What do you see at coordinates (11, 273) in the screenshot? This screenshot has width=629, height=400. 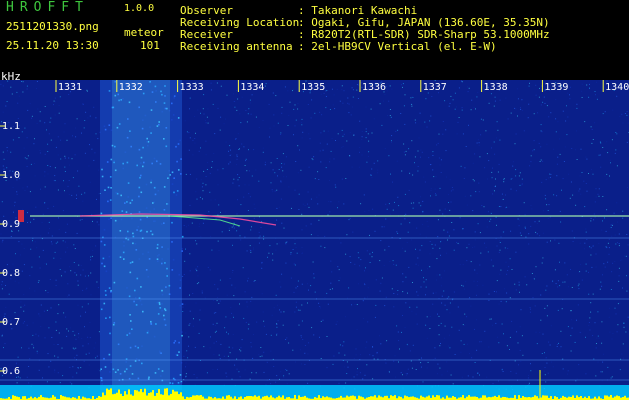 I see `freq-tick-label: 0.8` at bounding box center [11, 273].